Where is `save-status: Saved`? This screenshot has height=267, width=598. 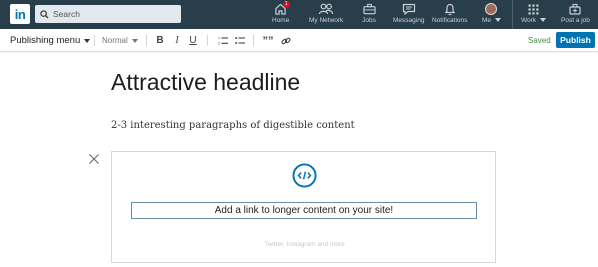
save-status: Saved is located at coordinates (539, 40).